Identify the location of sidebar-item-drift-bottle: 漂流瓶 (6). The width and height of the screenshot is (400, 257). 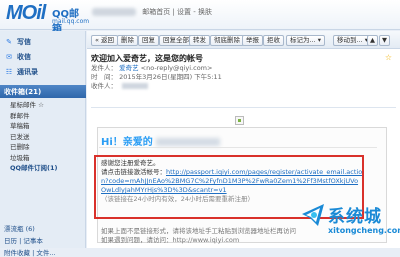
(44, 228).